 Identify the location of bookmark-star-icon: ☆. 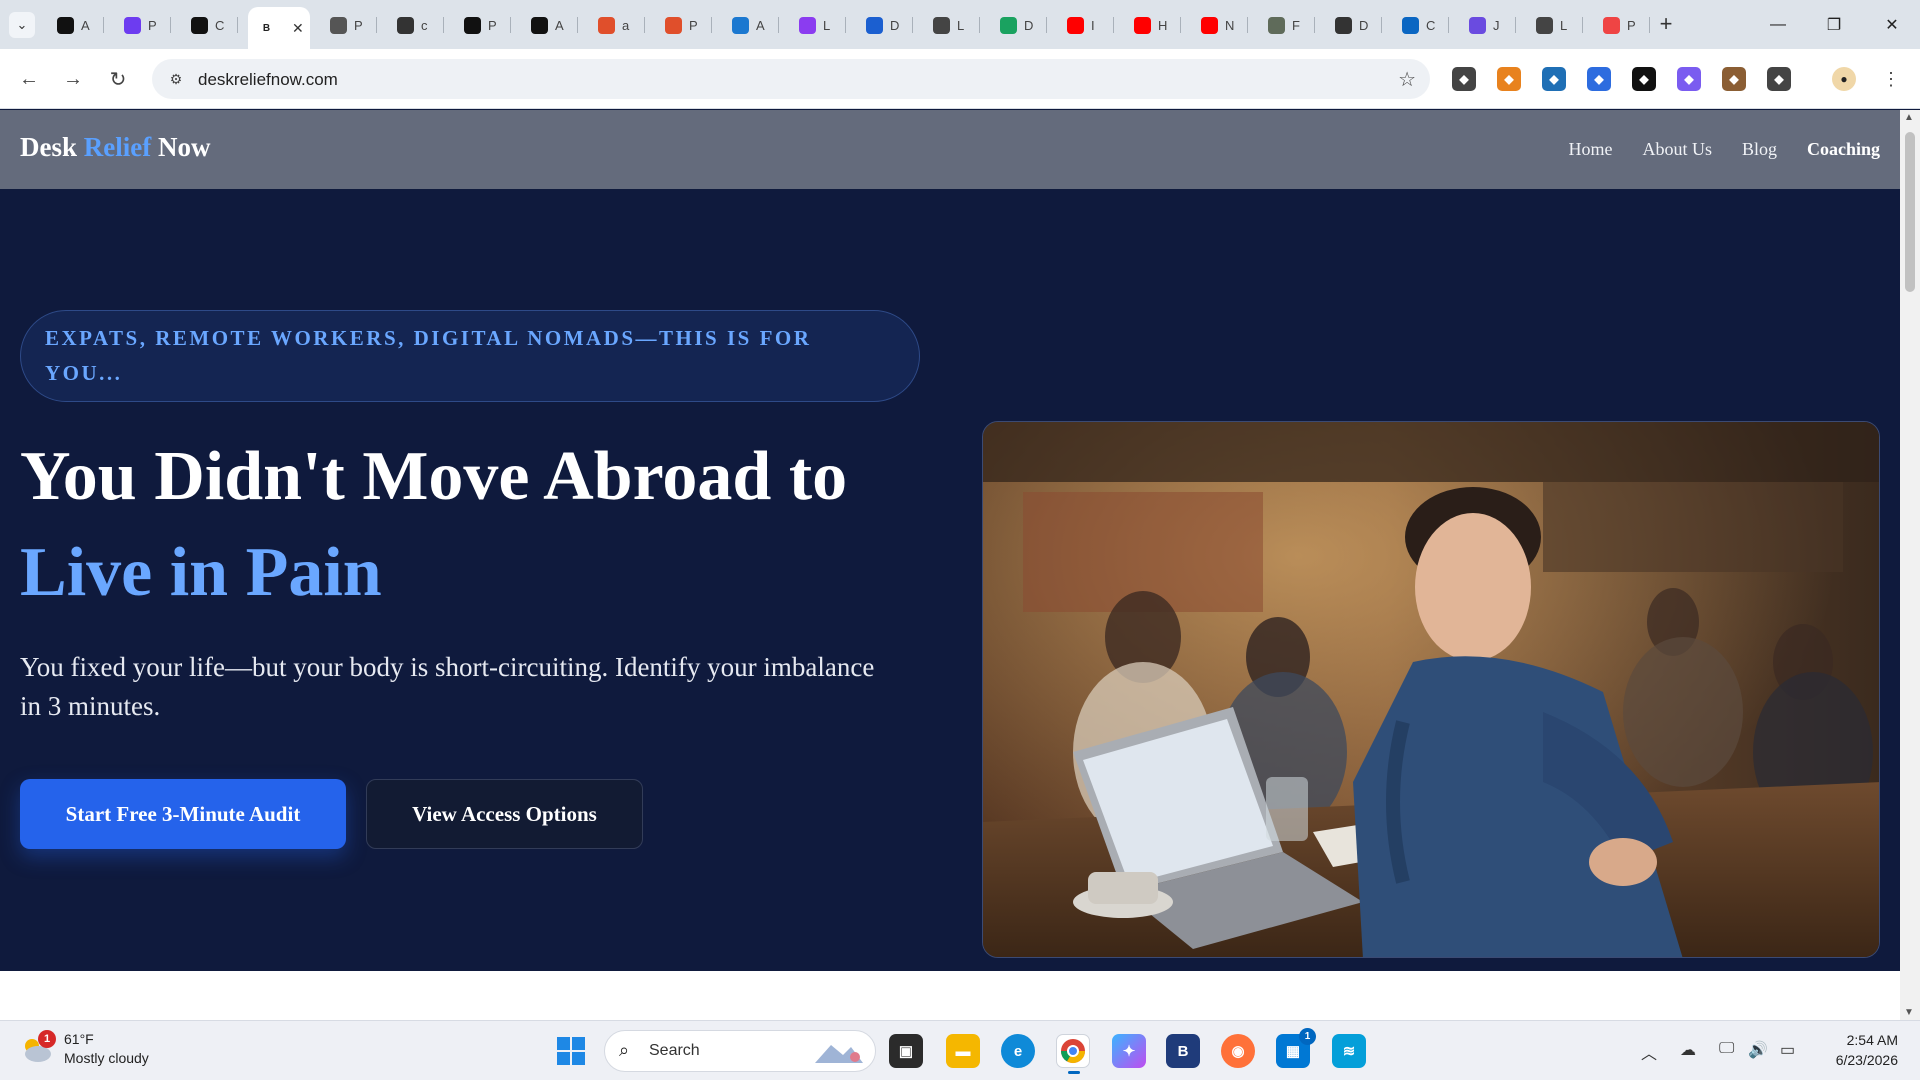
(1407, 79).